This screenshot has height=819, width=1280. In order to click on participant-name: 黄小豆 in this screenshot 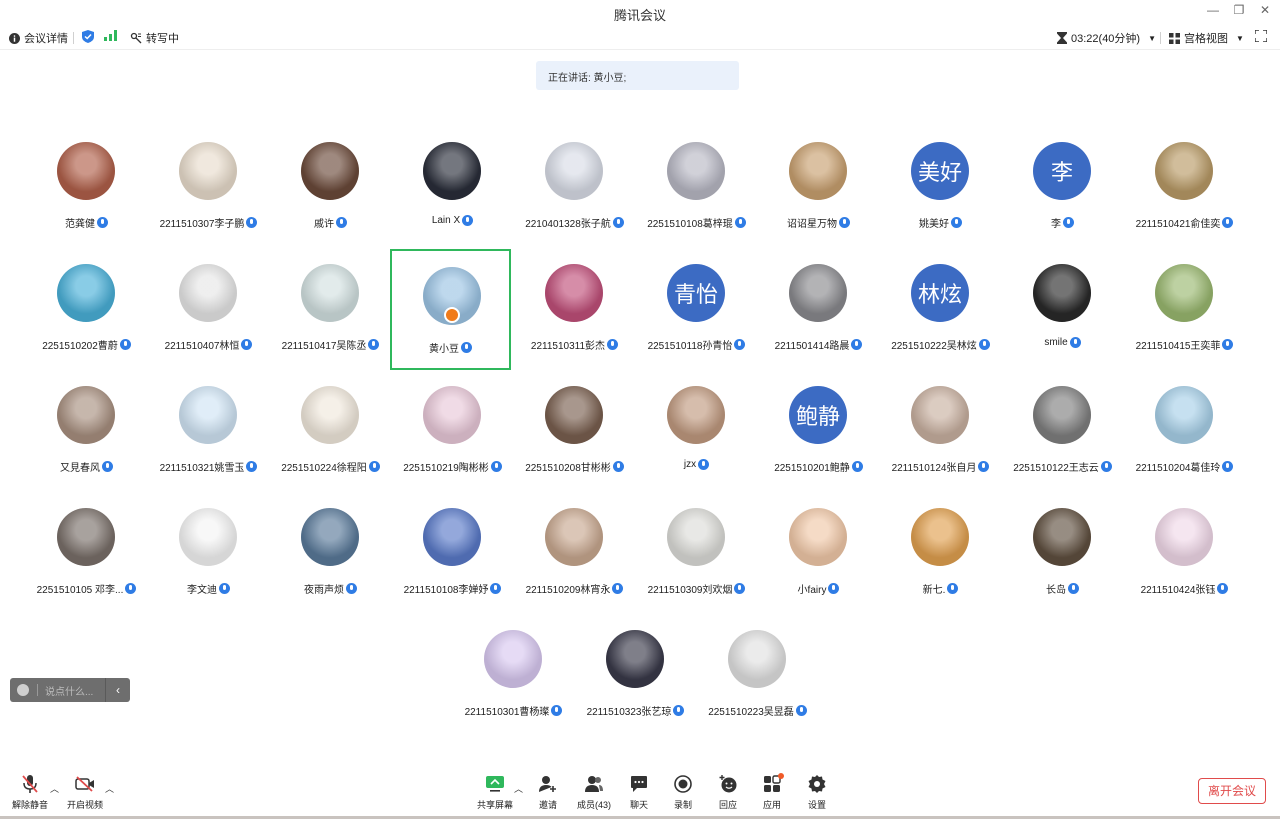, I will do `click(444, 349)`.